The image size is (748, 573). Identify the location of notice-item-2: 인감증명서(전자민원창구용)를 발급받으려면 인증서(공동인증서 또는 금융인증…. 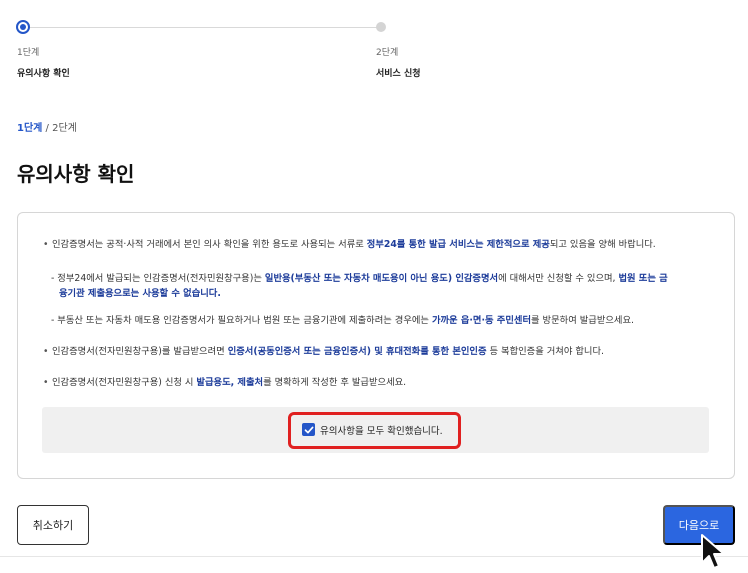
(323, 352).